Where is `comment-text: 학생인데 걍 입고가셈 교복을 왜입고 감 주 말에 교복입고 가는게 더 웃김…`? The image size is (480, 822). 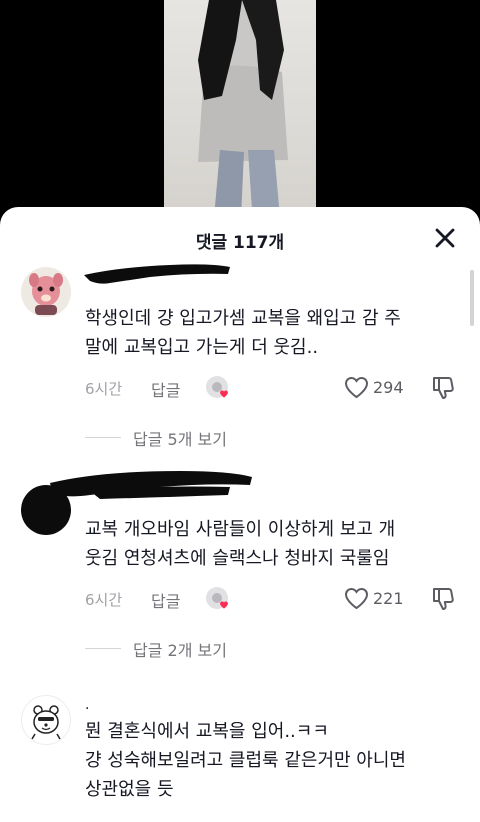 comment-text: 학생인데 걍 입고가셈 교복을 왜입고 감 주 말에 교복입고 가는게 더 웃김… is located at coordinates (243, 333).